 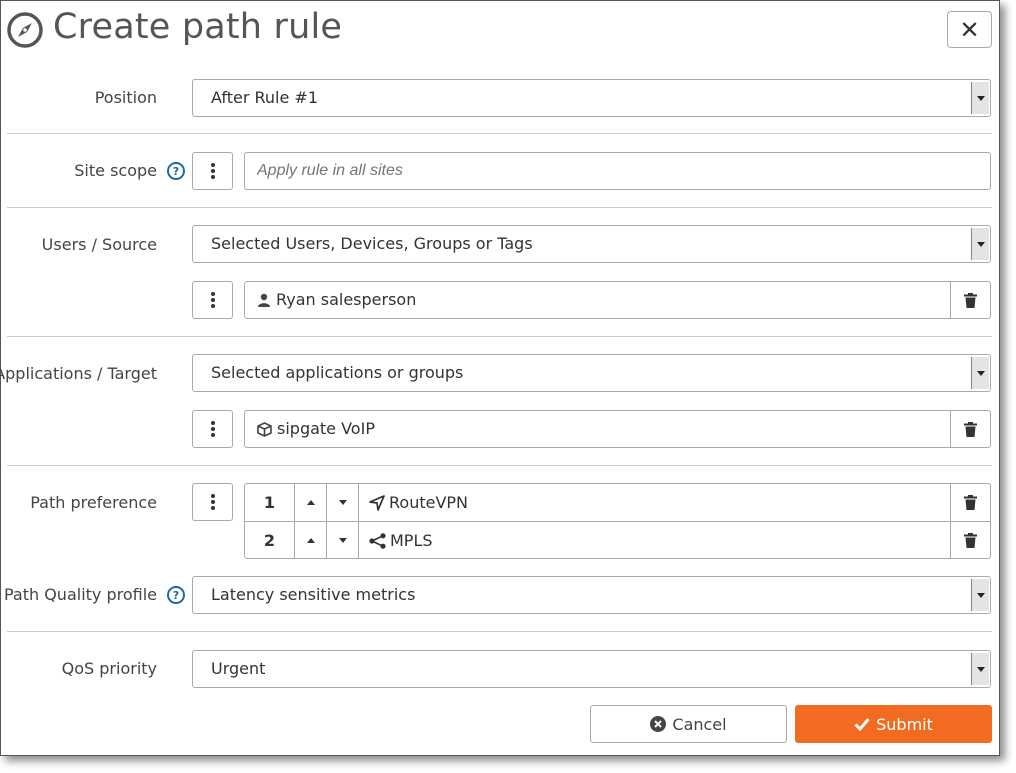 What do you see at coordinates (109, 668) in the screenshot?
I see `qos-priority-label: QoS priority` at bounding box center [109, 668].